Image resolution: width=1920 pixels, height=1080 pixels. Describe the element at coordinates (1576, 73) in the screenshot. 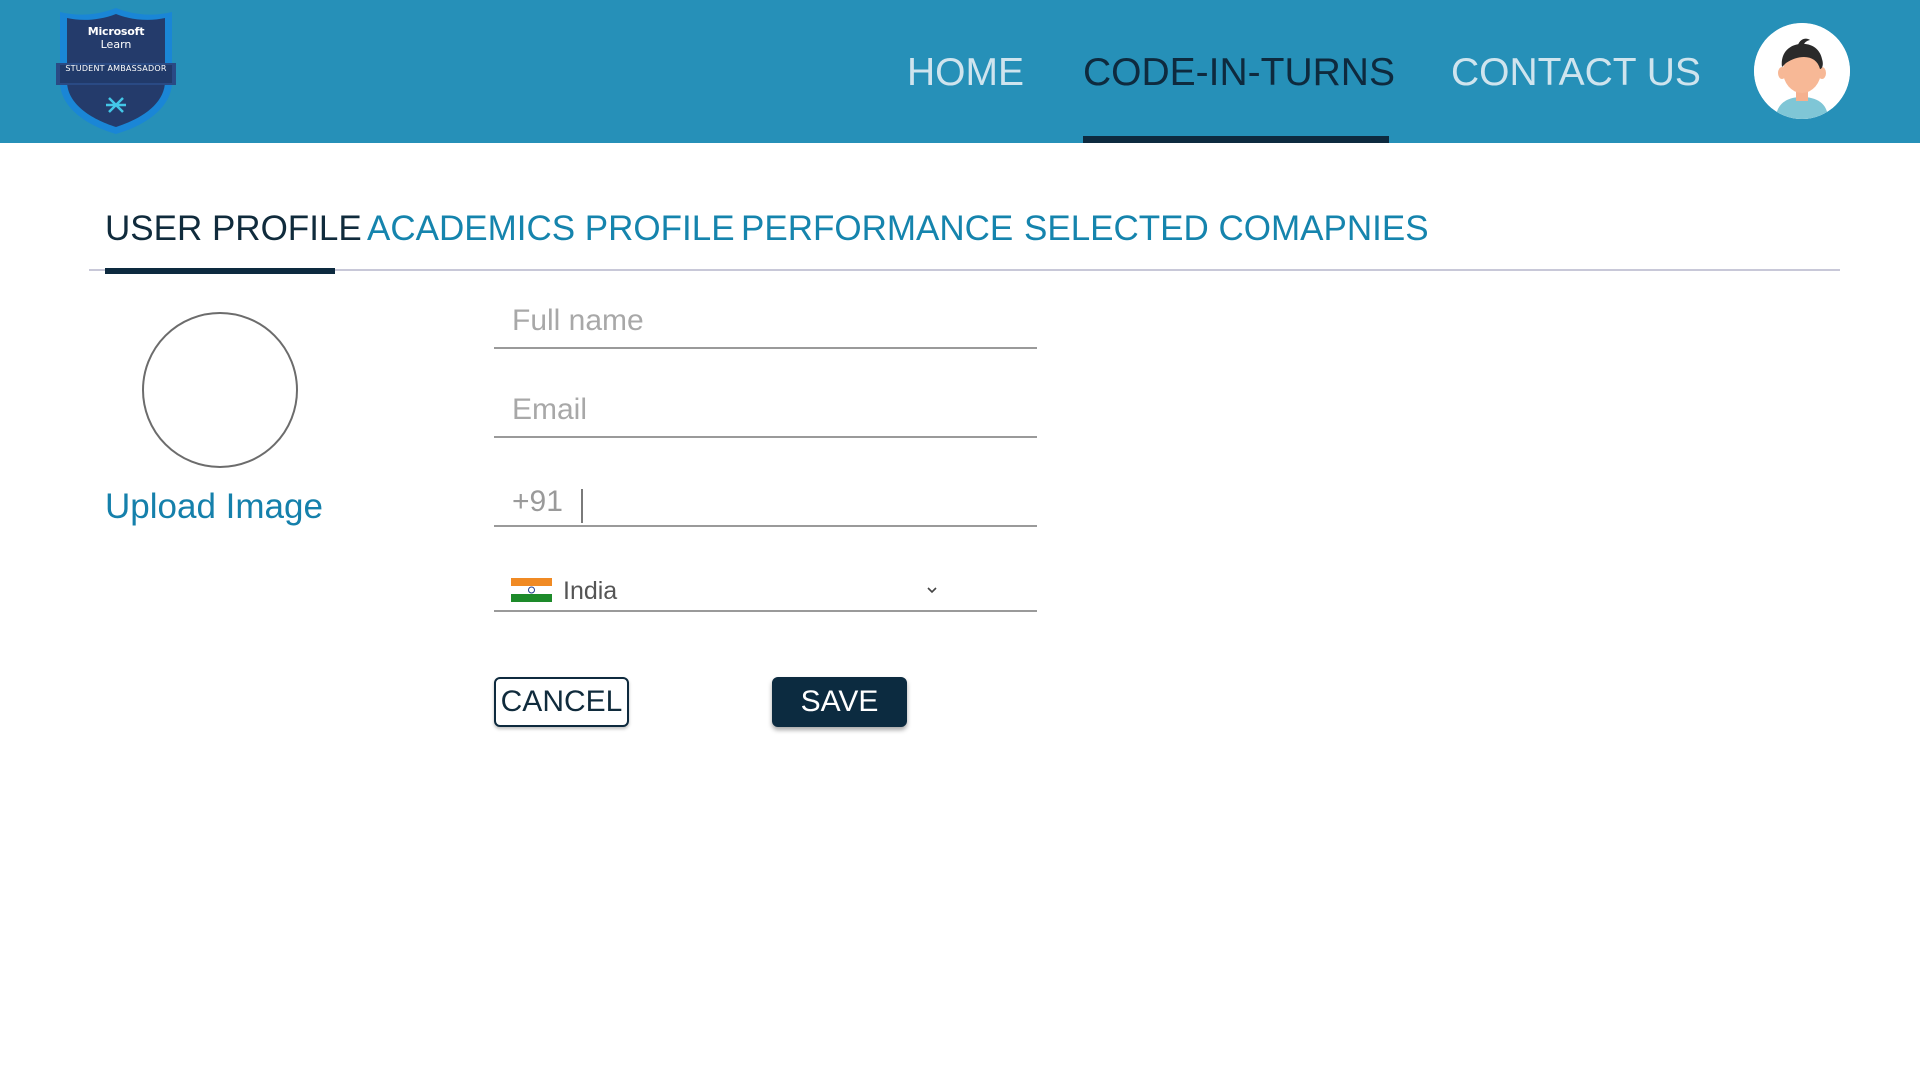

I see `nav-contact-us-link: CONTACT US` at that location.